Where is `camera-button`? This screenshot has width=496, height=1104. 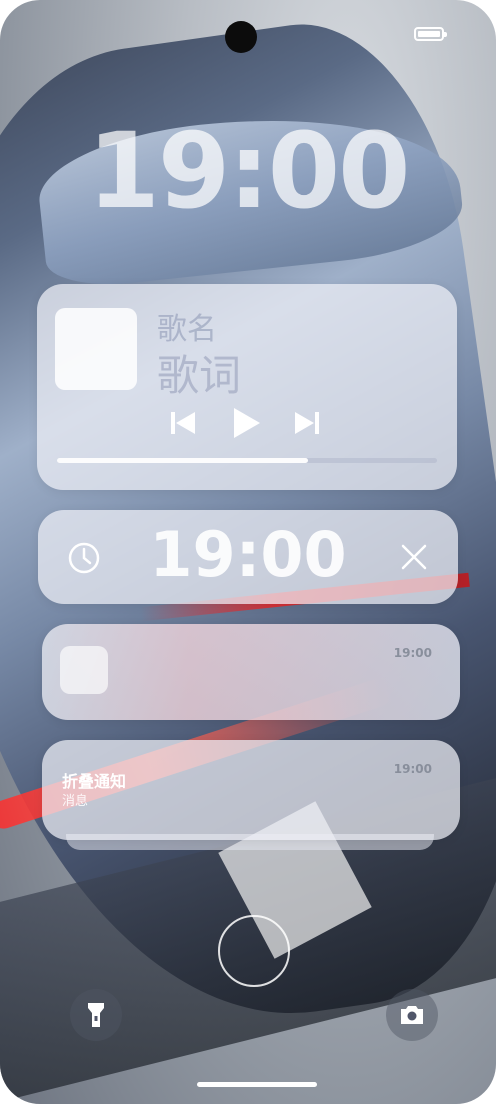 camera-button is located at coordinates (412, 1015).